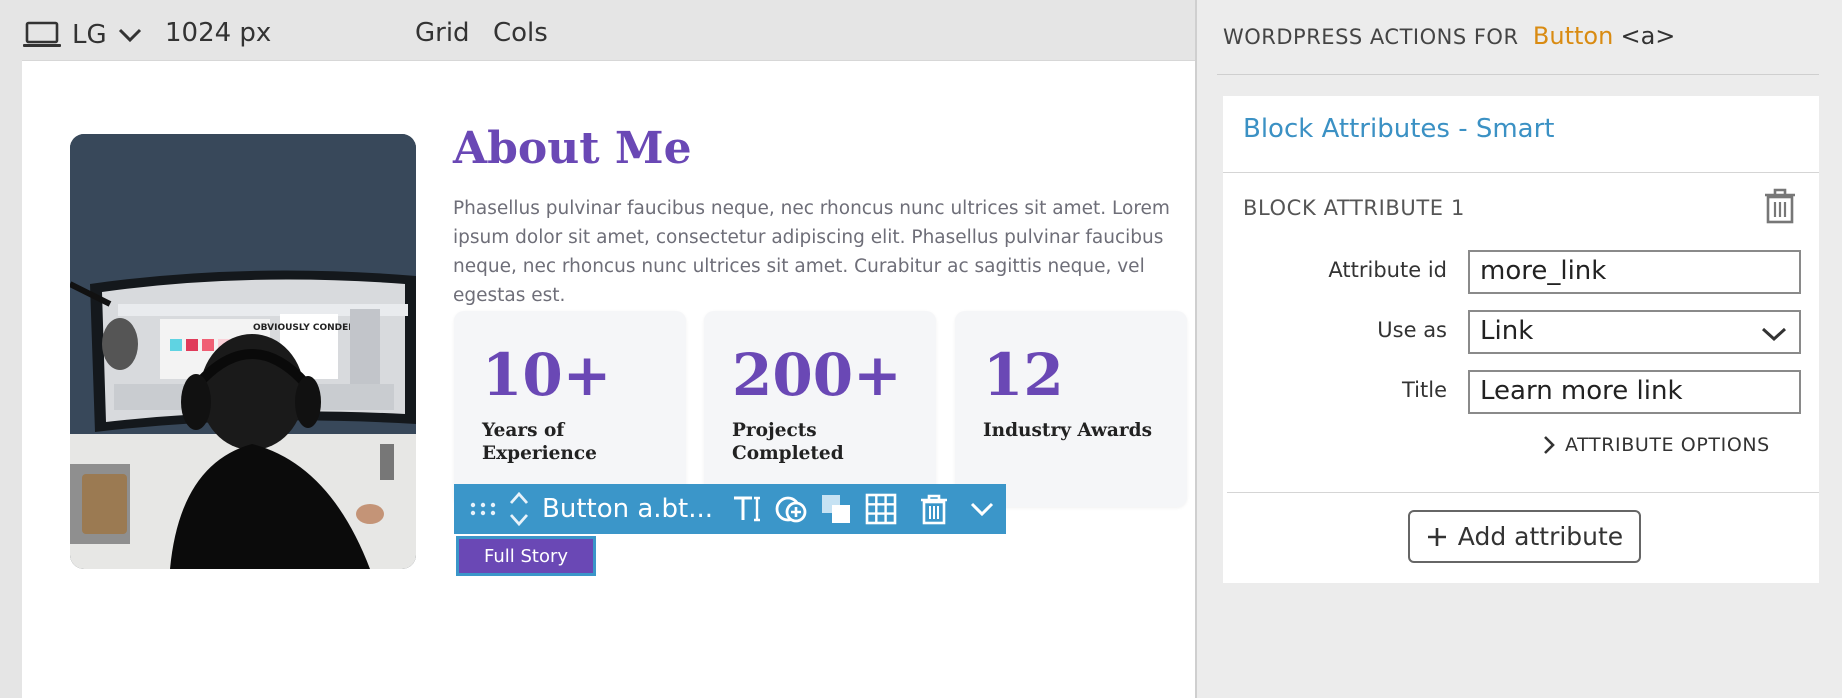  What do you see at coordinates (1634, 332) in the screenshot?
I see `use-as-select: Link` at bounding box center [1634, 332].